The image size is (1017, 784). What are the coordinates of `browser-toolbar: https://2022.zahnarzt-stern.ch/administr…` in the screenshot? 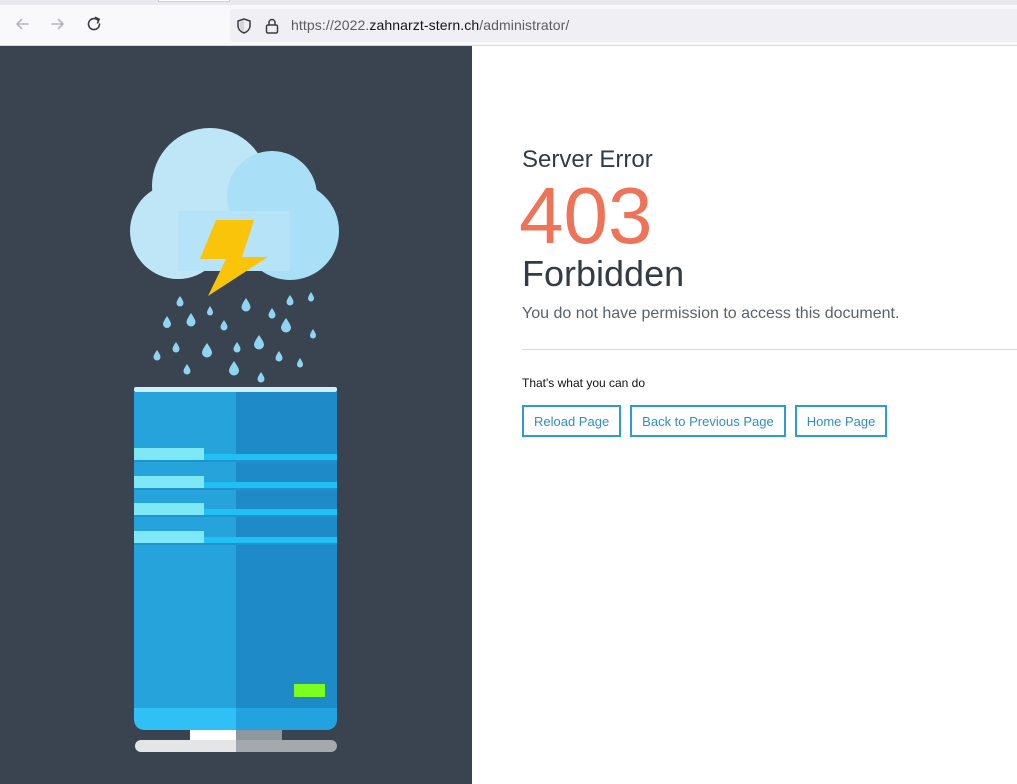 It's located at (508, 23).